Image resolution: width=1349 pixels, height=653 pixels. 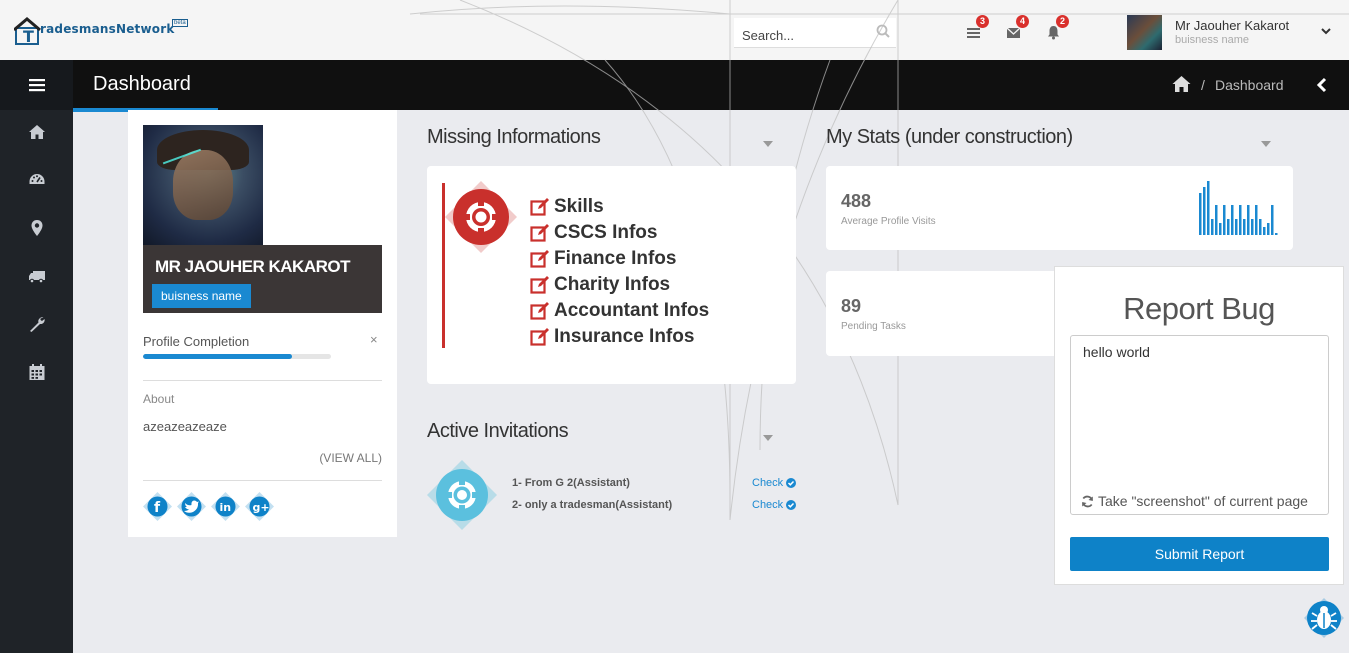 I want to click on top-header: T radesmansNetwork beta 3 4 2 Mr, so click(x=674, y=30).